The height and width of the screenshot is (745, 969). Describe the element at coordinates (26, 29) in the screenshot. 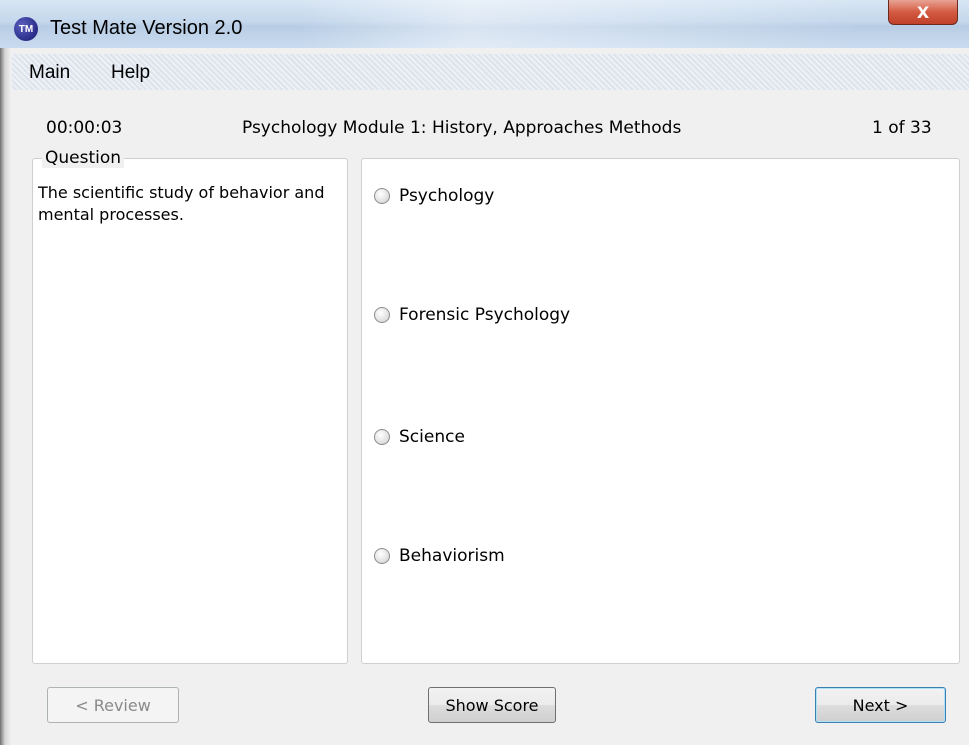

I see `app-logo-icon: TM` at that location.